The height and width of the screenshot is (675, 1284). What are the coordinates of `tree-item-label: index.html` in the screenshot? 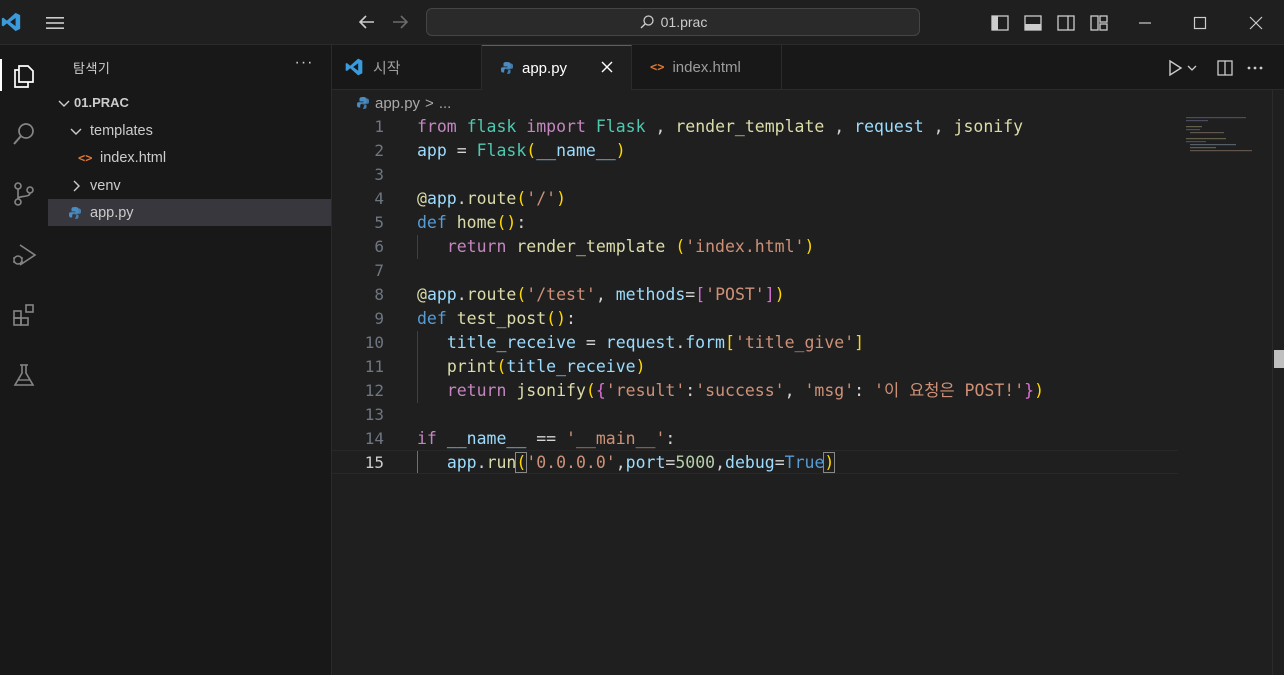 It's located at (133, 157).